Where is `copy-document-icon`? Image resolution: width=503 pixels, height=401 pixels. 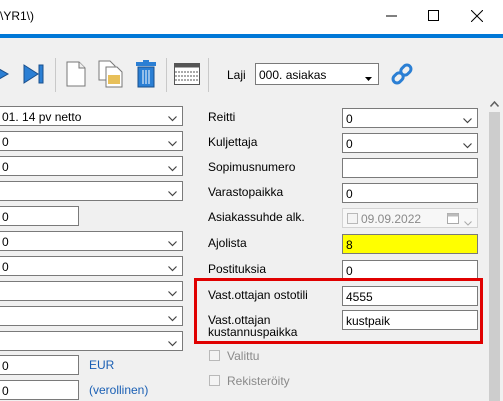
copy-document-icon is located at coordinates (111, 75).